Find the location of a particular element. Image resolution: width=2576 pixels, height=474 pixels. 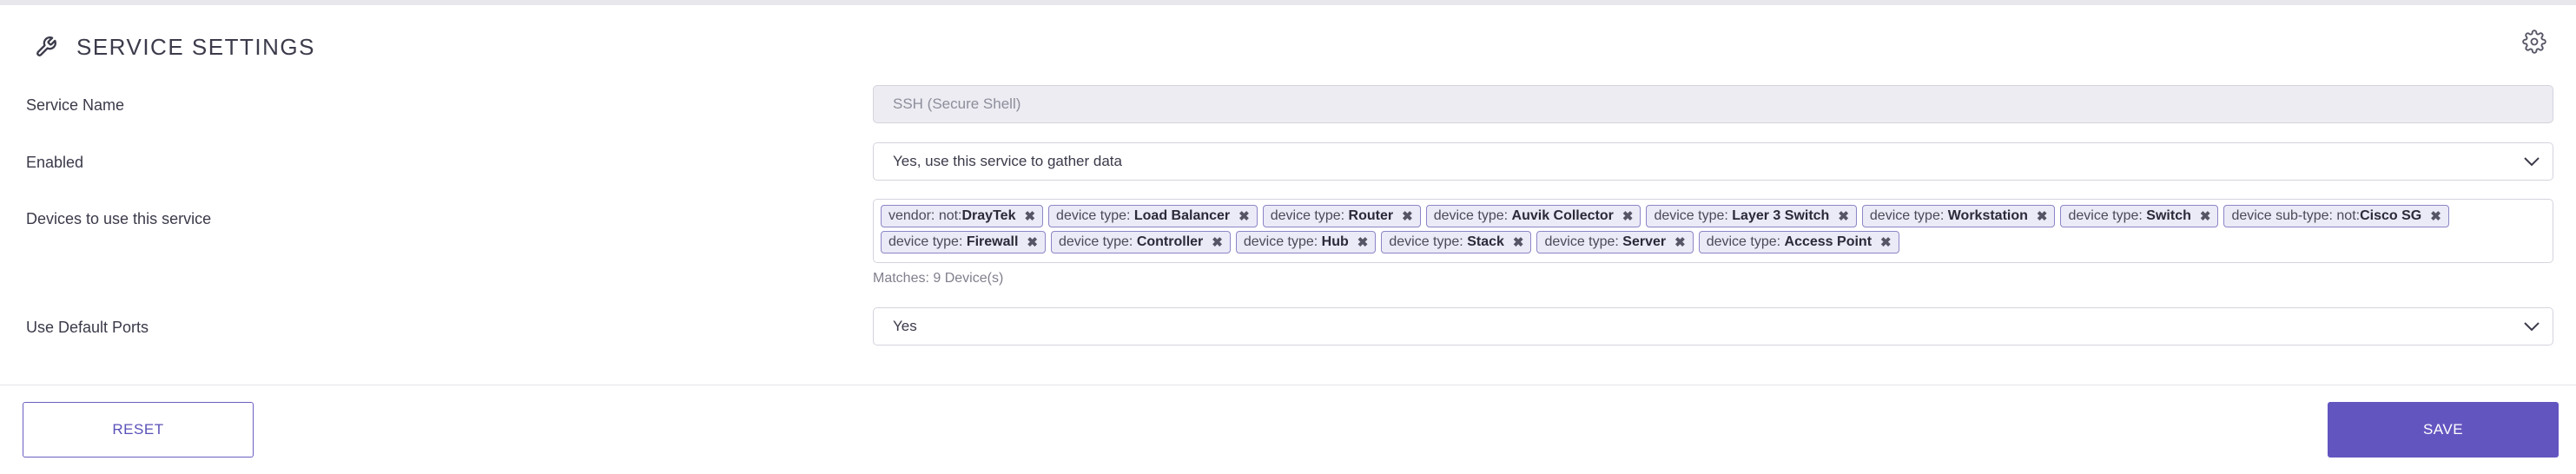

device-filter-tag: device type: Controller ✖ is located at coordinates (1141, 242).